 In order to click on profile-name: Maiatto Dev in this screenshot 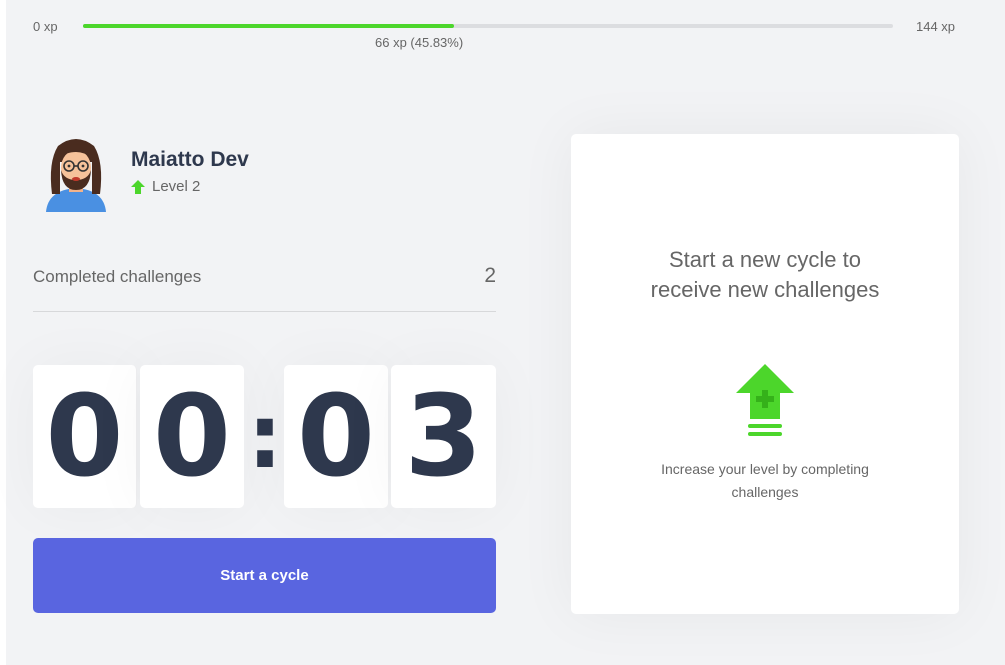, I will do `click(190, 159)`.